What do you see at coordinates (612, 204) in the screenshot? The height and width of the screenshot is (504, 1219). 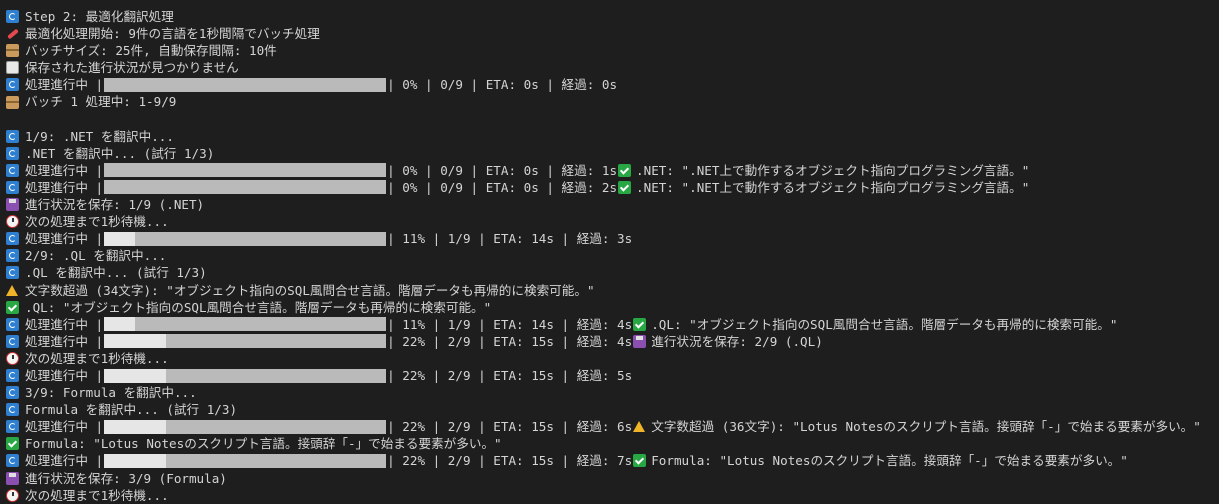 I see `log-line: 進行状況を保存: 1/9 (.NET)` at bounding box center [612, 204].